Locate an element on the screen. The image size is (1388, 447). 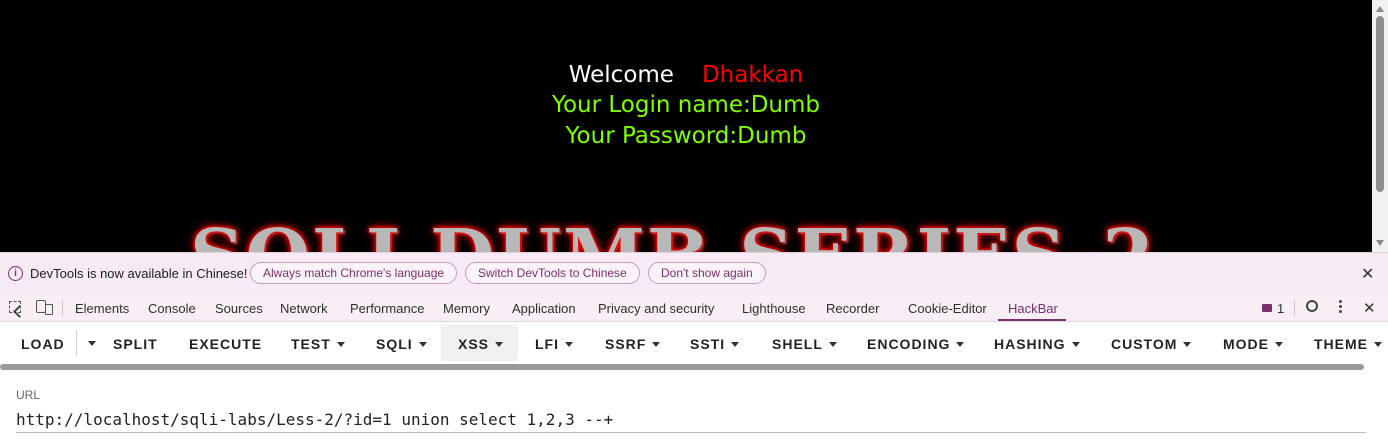
tab-console: Console is located at coordinates (172, 308).